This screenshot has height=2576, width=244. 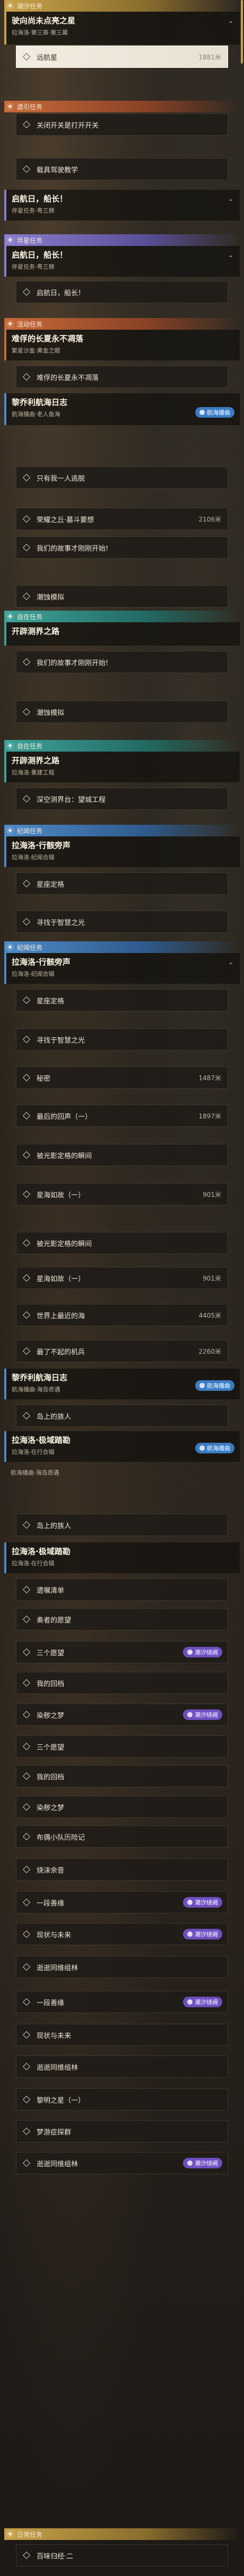 I want to click on section-huodong: ◆ 活动任务, so click(x=122, y=324).